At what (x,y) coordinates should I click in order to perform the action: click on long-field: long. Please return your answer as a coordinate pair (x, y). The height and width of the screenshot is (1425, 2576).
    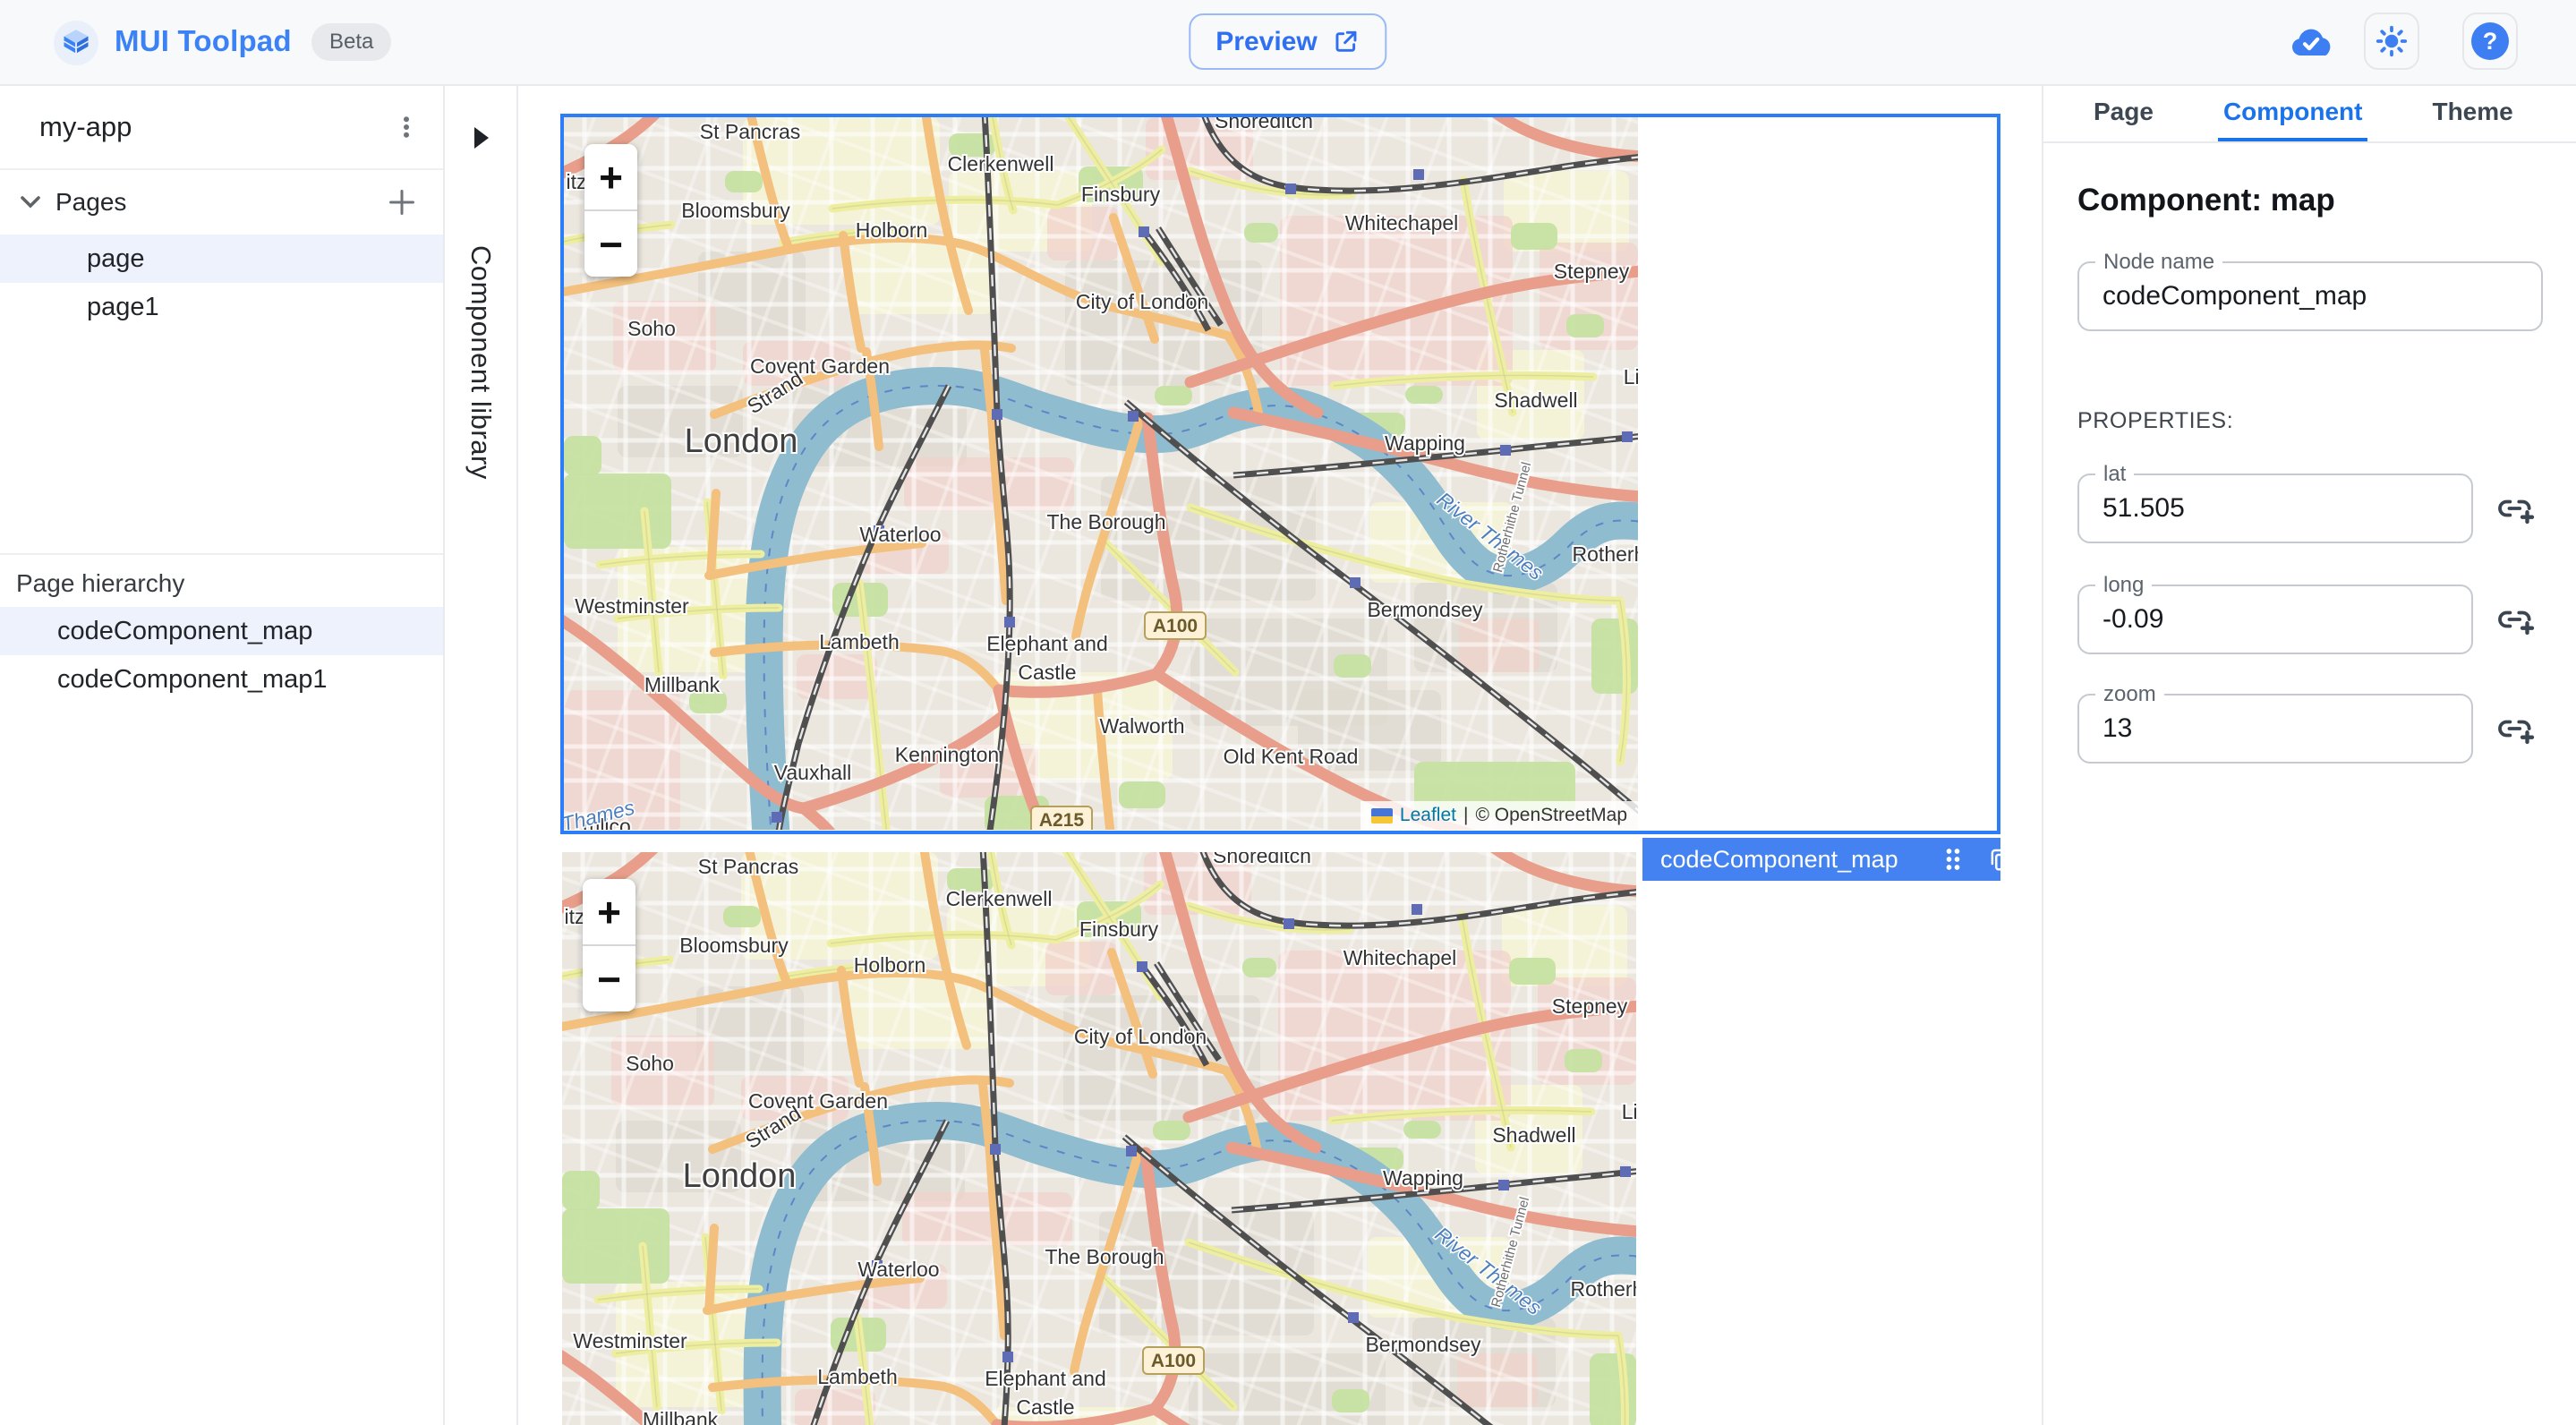
    Looking at the image, I should click on (2275, 613).